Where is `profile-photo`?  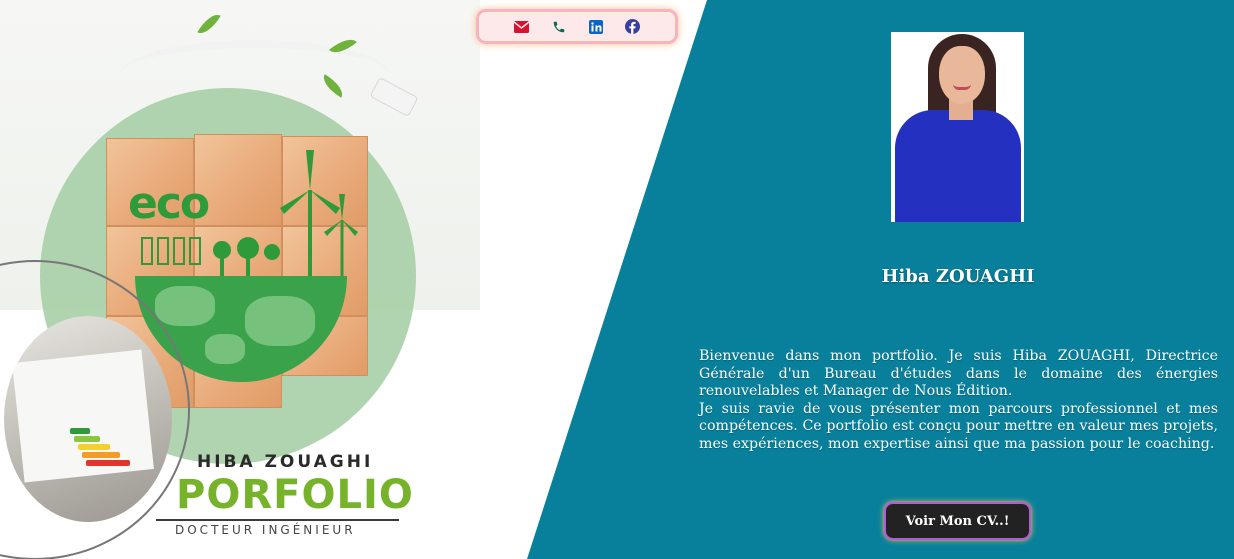 profile-photo is located at coordinates (957, 127).